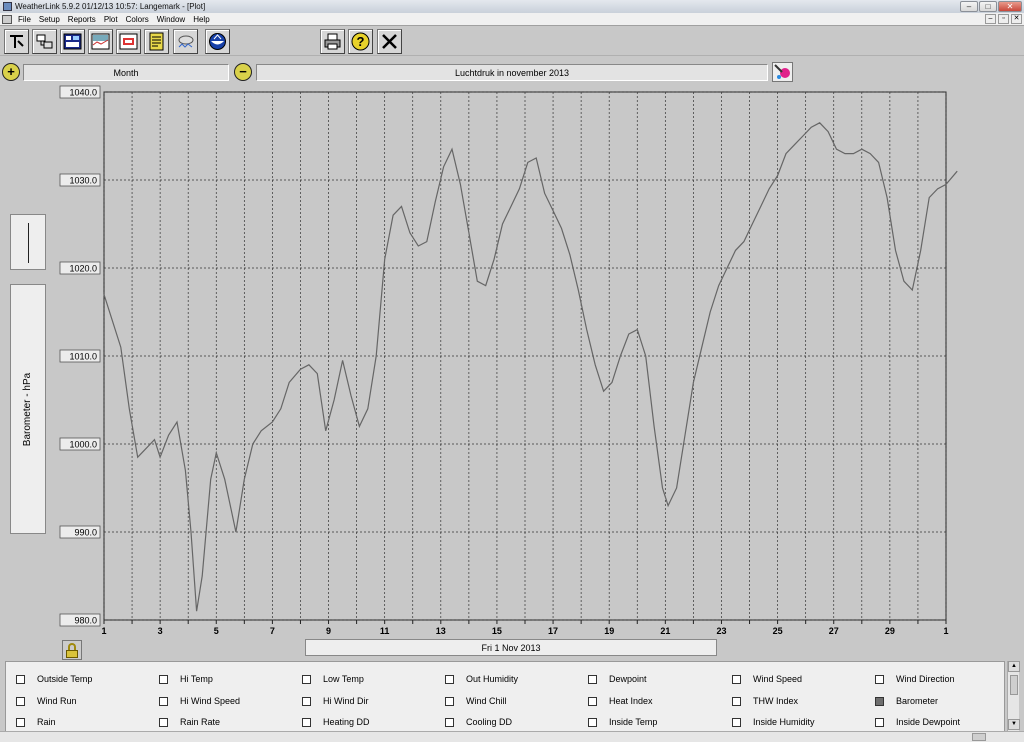 The image size is (1024, 742). I want to click on channel-heating-dd: Heating DD, so click(336, 722).